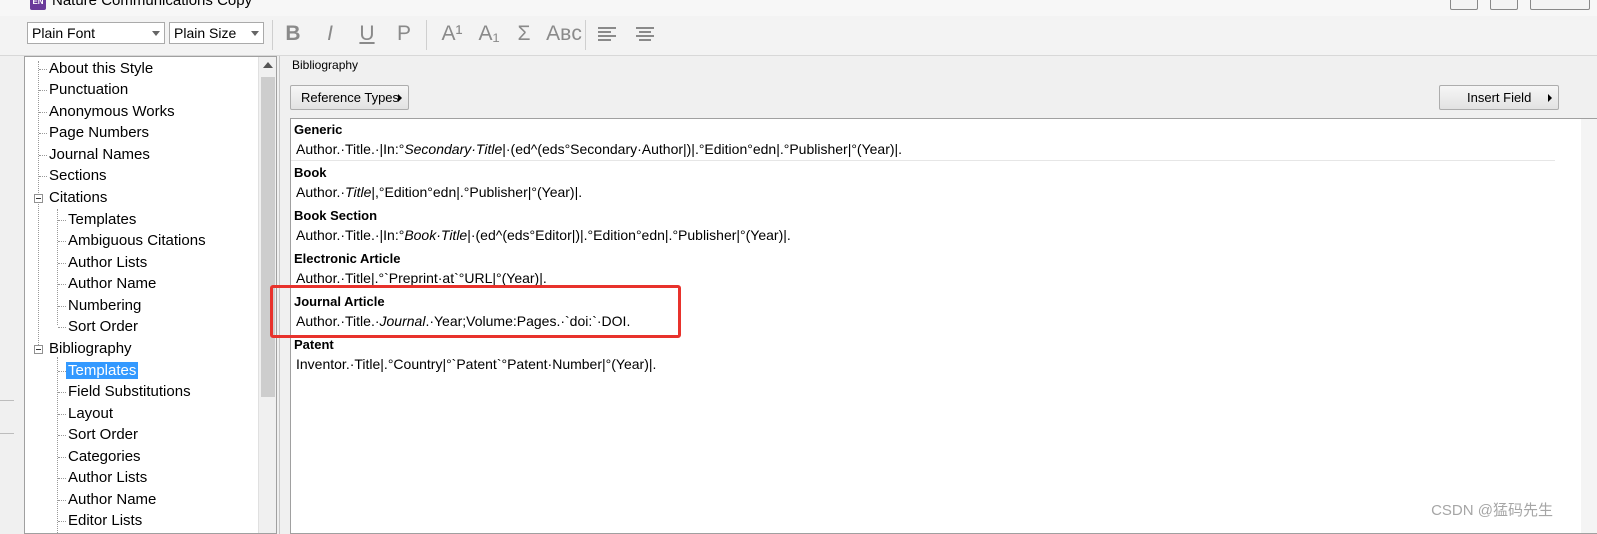 The width and height of the screenshot is (1597, 534). I want to click on title-bar: EN Nature Communications Copy, so click(798, 8).